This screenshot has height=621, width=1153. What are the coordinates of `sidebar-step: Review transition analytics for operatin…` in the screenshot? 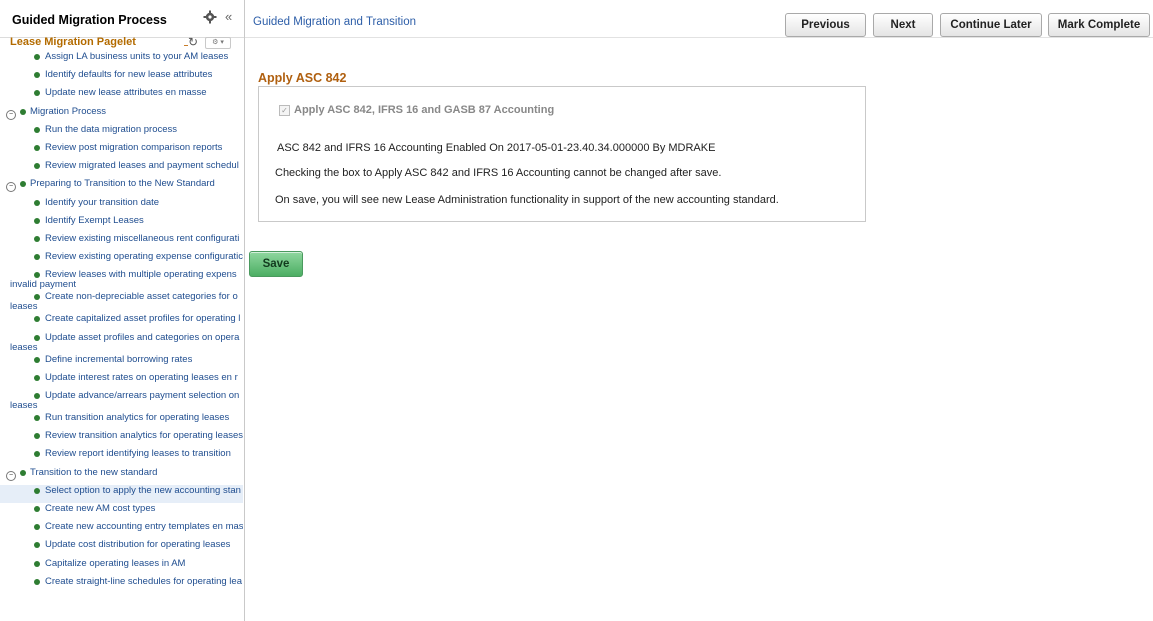 It's located at (121, 439).